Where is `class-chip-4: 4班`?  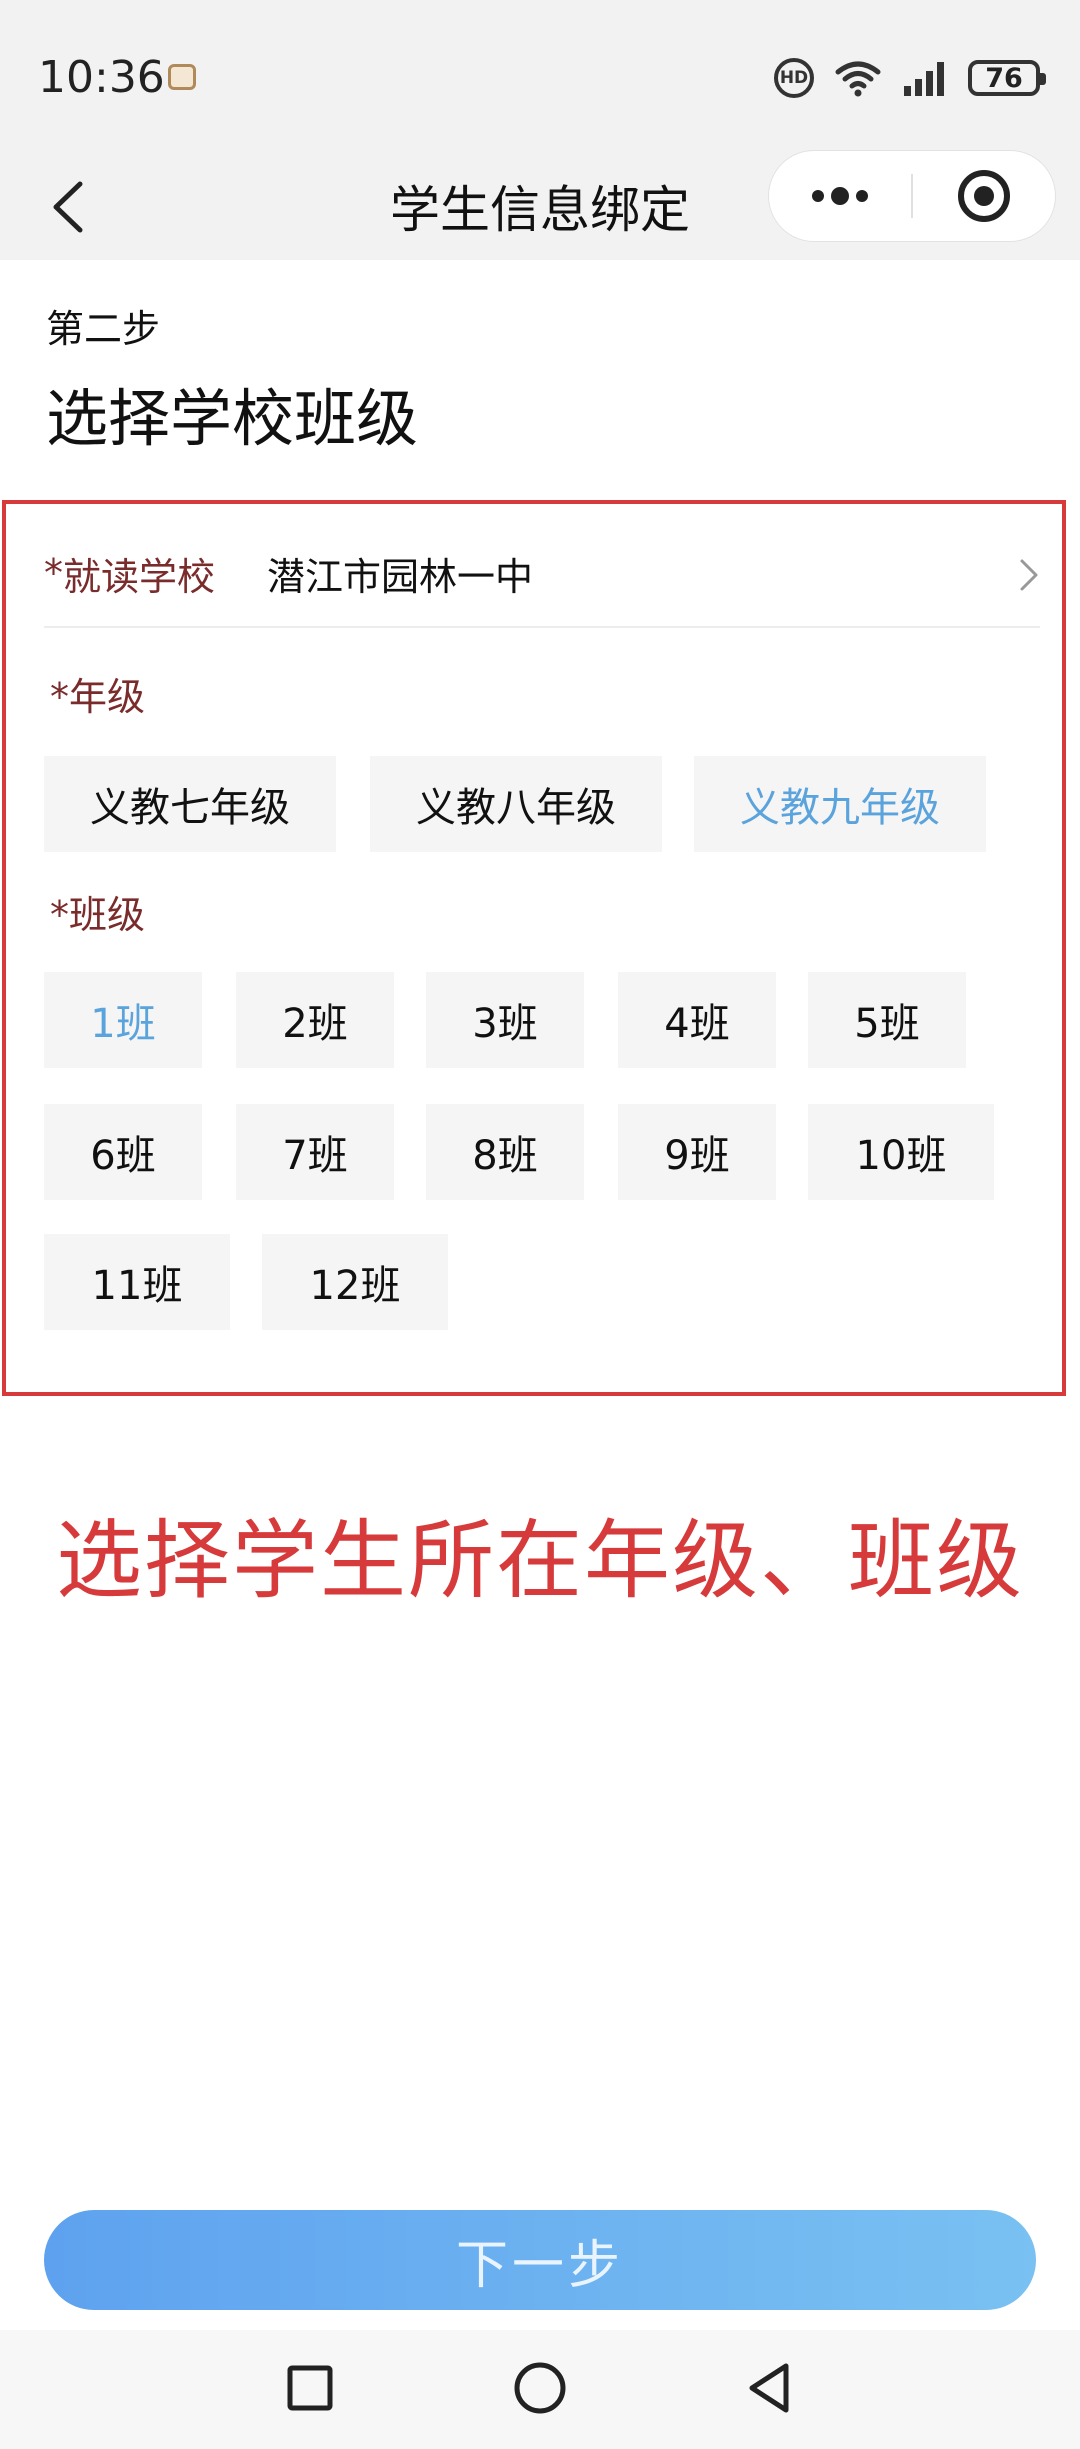
class-chip-4: 4班 is located at coordinates (697, 1020).